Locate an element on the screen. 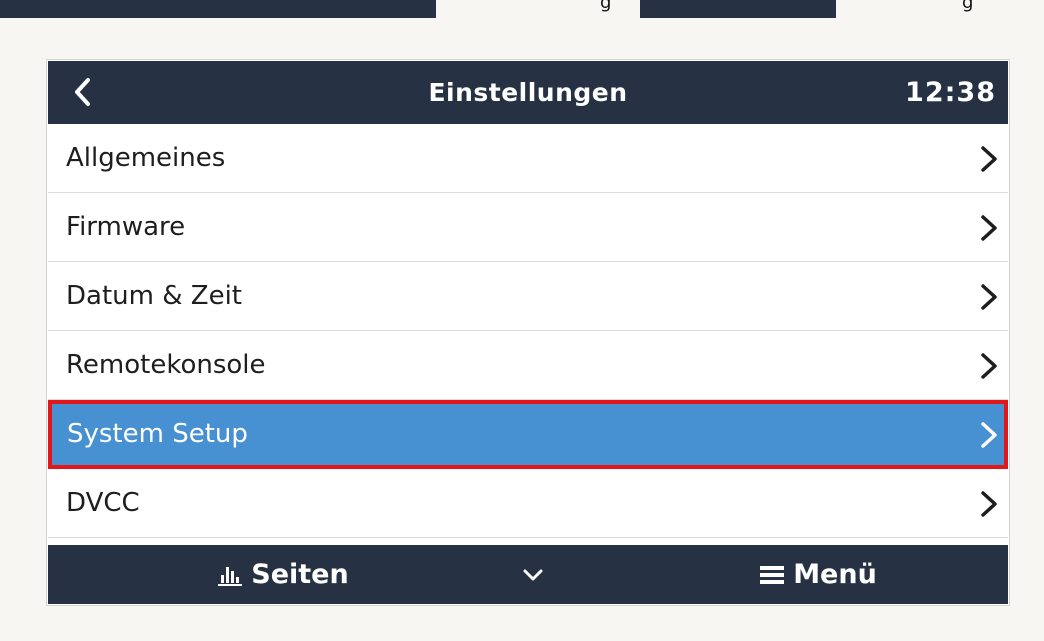 The image size is (1044, 641). pages-button: Seiten is located at coordinates (283, 574).